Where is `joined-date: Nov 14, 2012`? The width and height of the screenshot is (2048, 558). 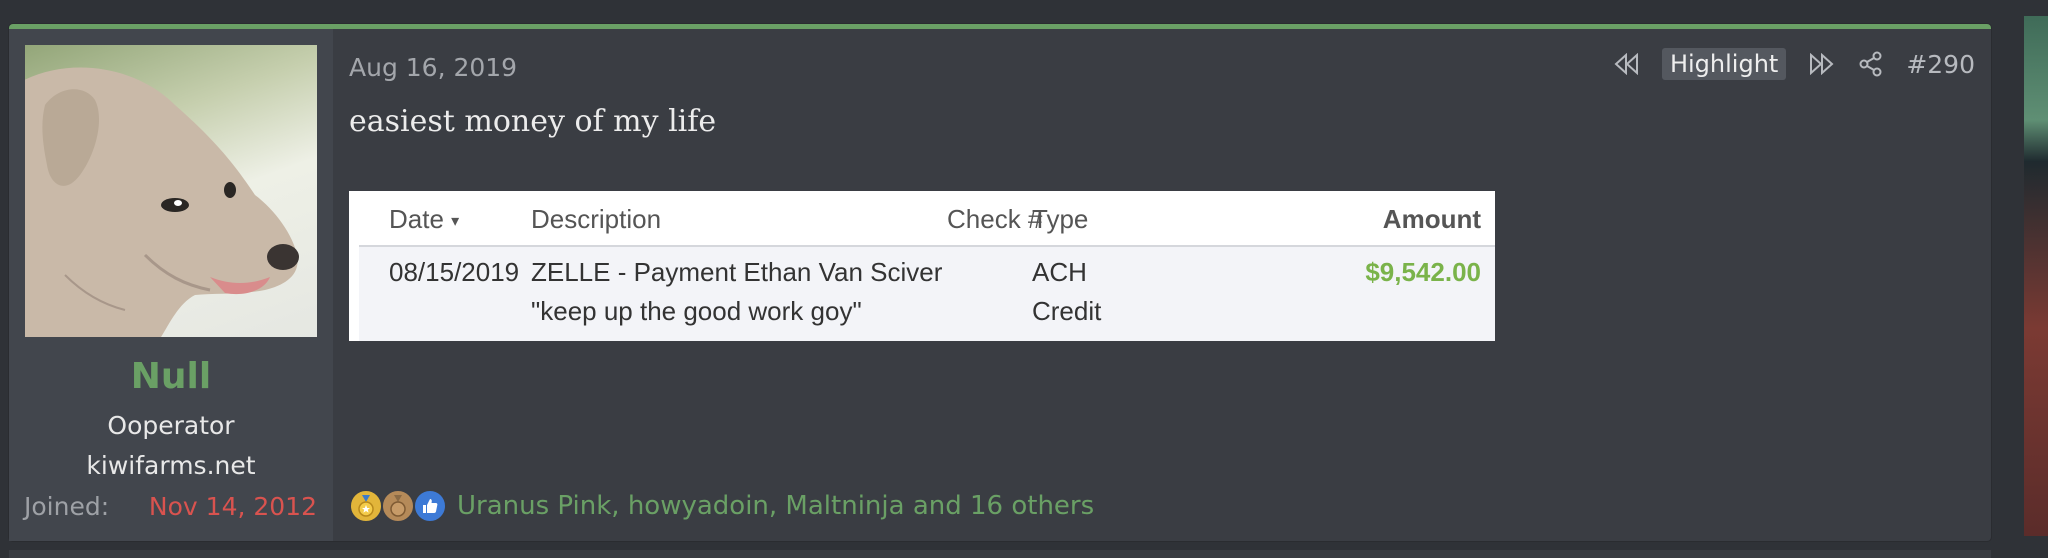 joined-date: Nov 14, 2012 is located at coordinates (232, 506).